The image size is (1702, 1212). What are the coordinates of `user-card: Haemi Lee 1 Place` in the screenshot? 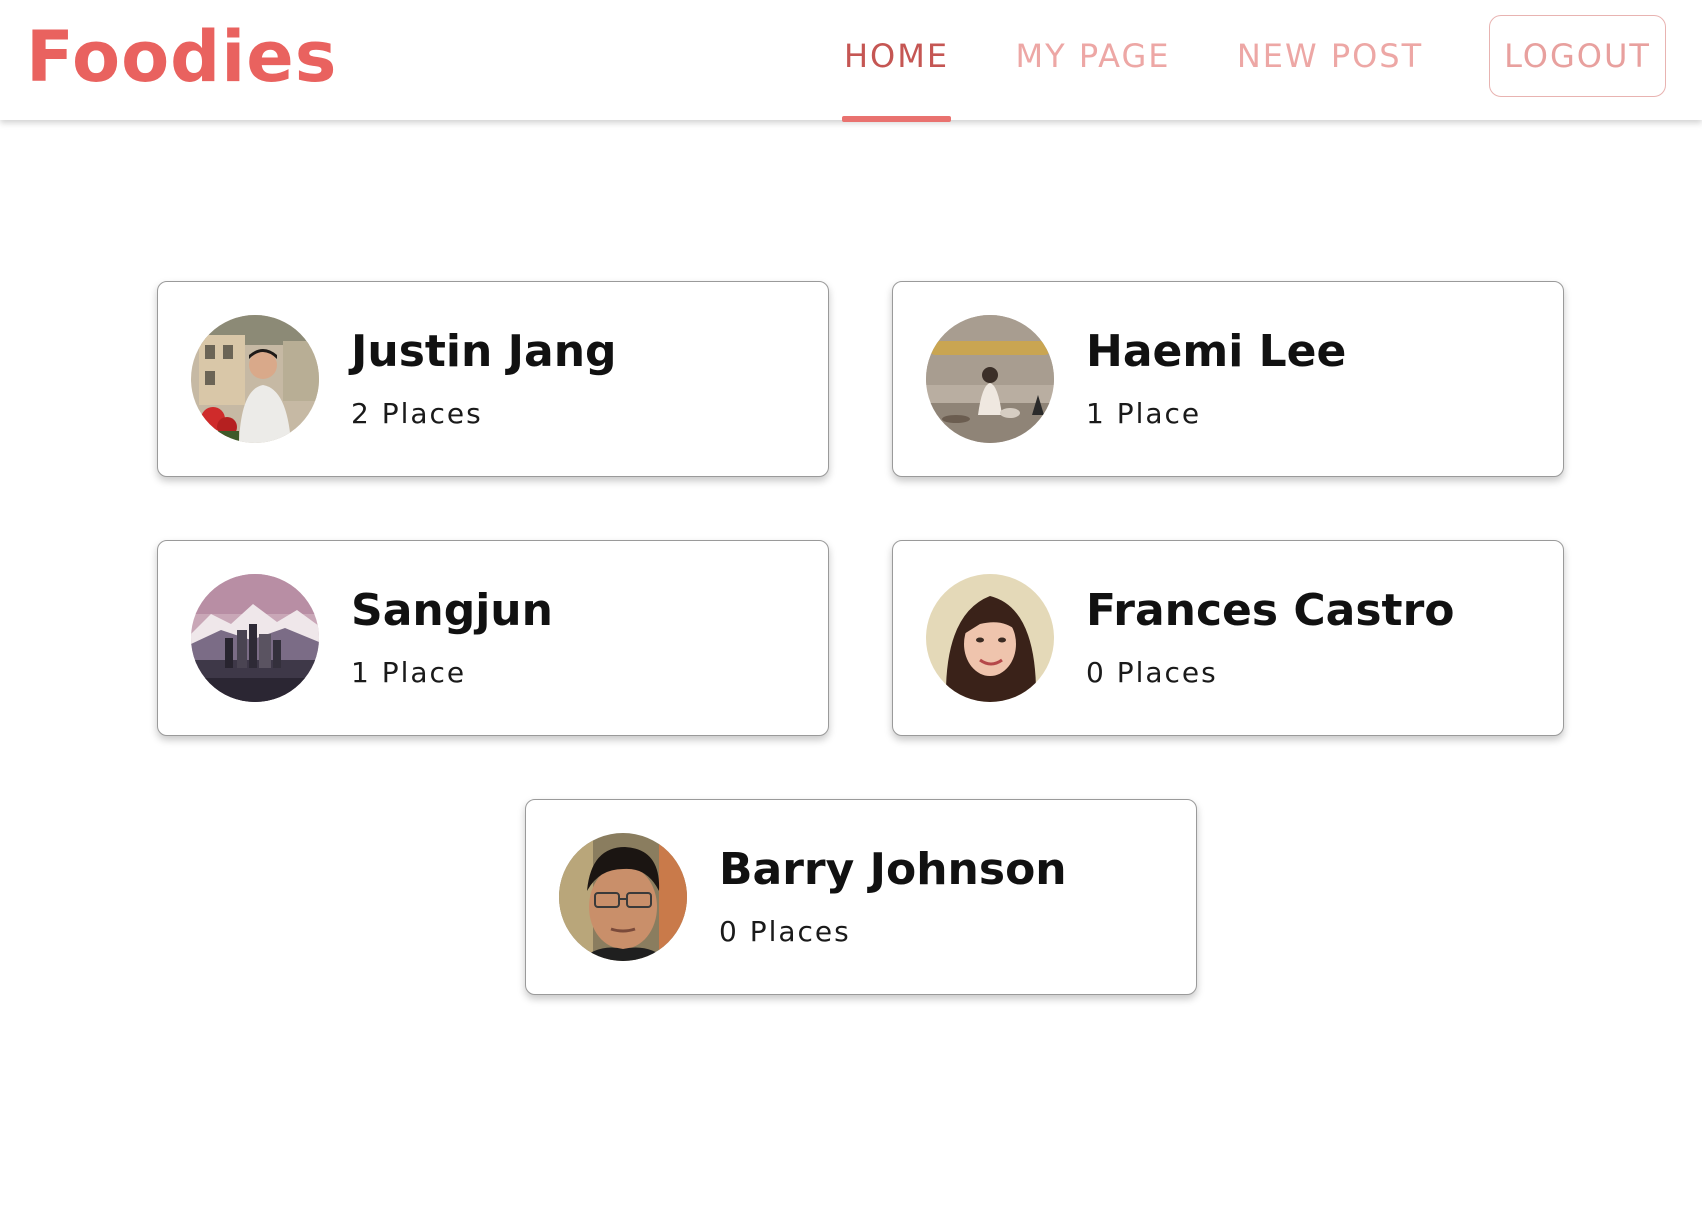 It's located at (1228, 379).